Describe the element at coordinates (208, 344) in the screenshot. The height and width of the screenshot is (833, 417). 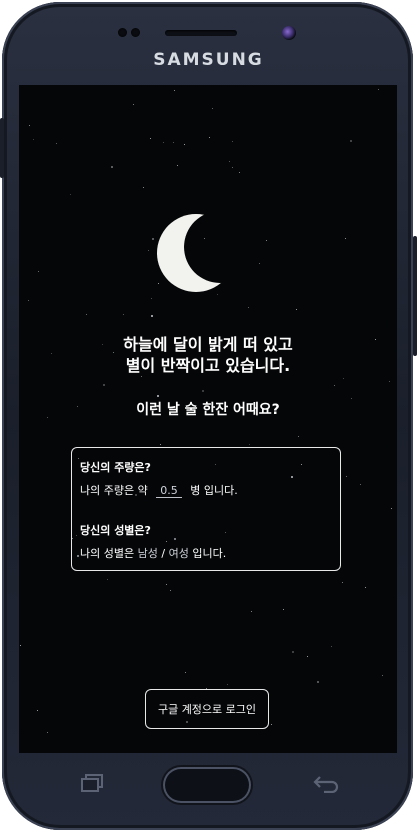
I see `headline-line-1: 하늘에 달이 밝게 떠 있고` at that location.